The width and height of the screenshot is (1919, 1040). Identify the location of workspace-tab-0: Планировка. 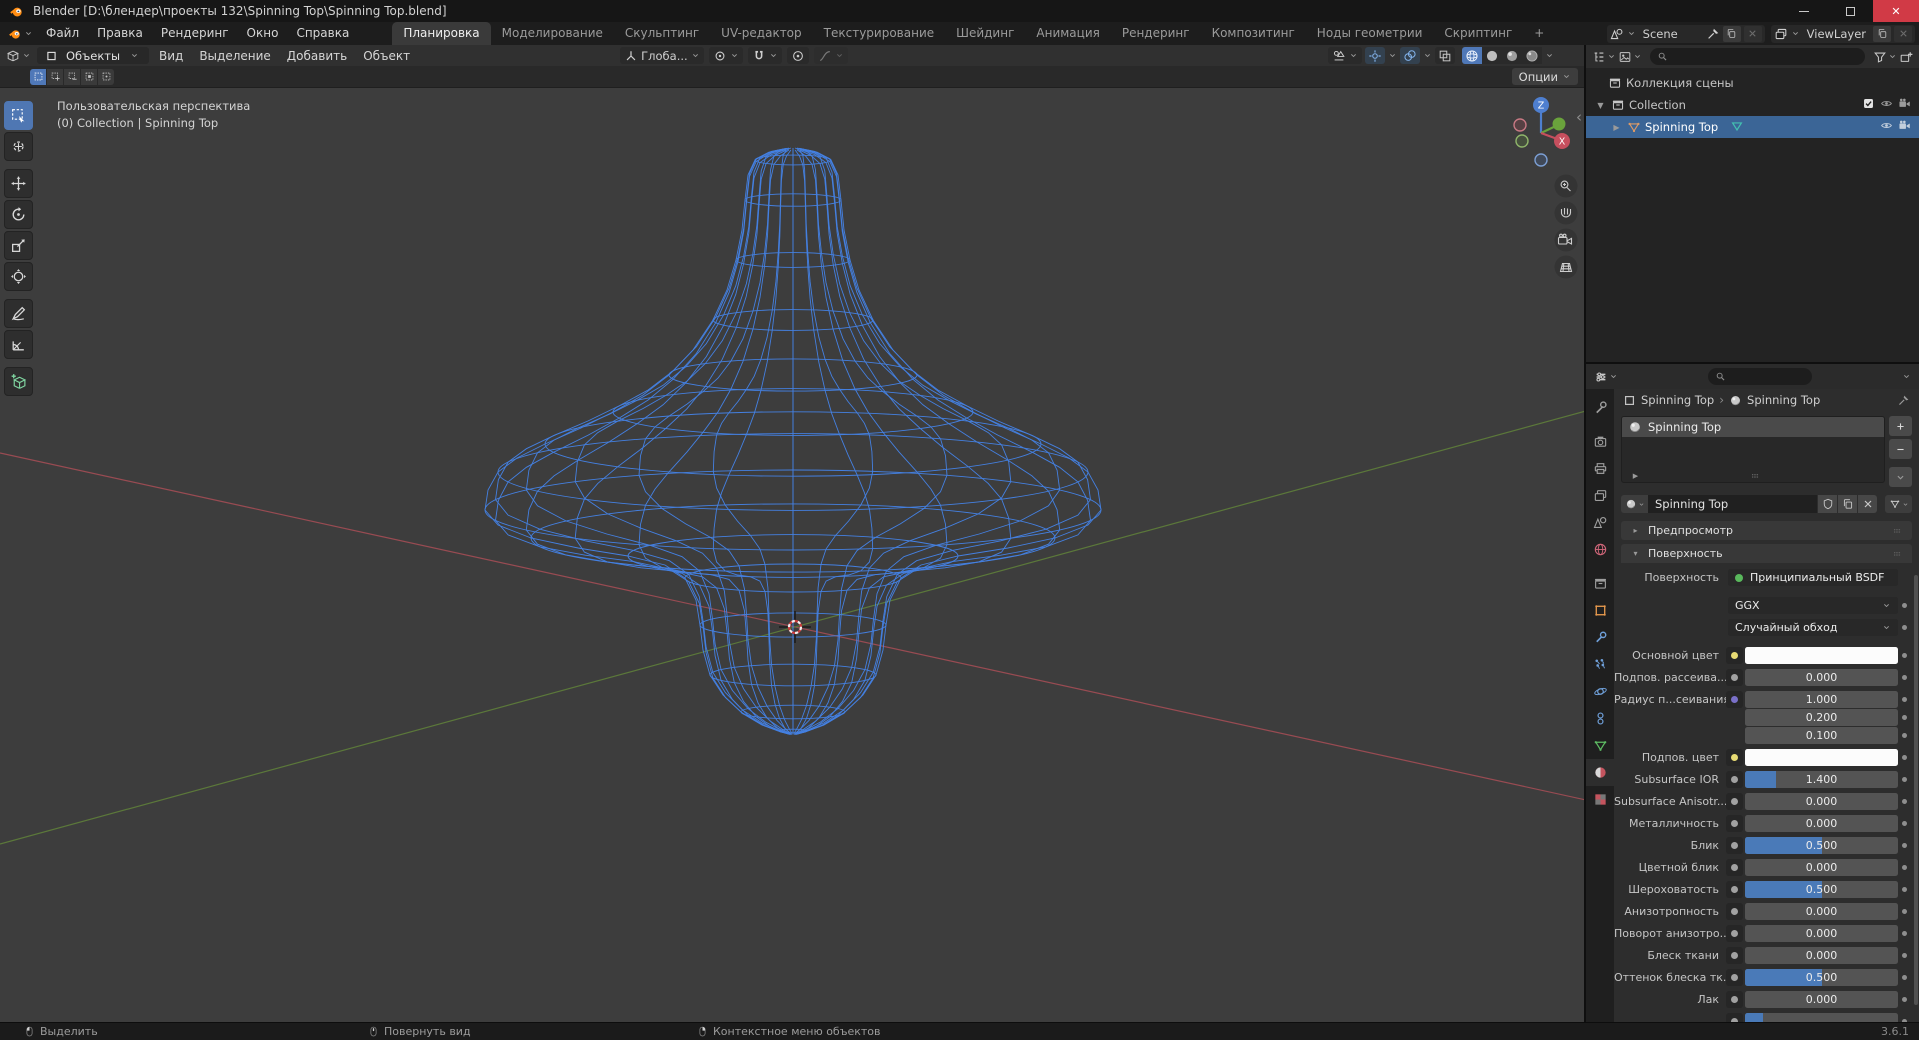
(441, 33).